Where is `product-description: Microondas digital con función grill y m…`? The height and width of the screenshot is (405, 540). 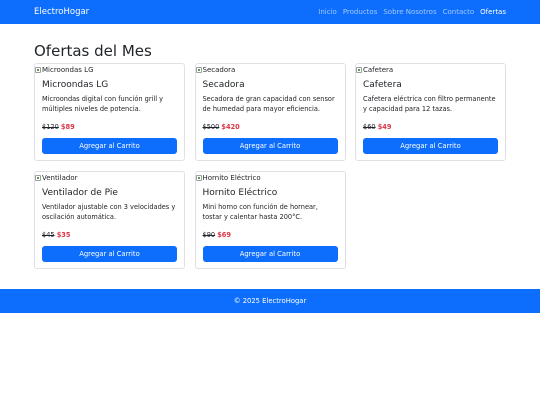 product-description: Microondas digital con función grill y m… is located at coordinates (103, 104).